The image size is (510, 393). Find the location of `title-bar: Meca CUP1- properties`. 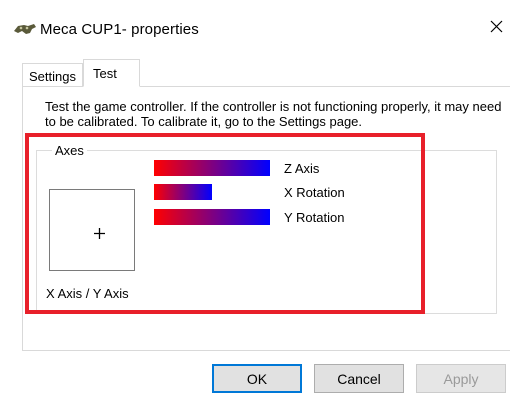

title-bar: Meca CUP1- properties is located at coordinates (255, 24).